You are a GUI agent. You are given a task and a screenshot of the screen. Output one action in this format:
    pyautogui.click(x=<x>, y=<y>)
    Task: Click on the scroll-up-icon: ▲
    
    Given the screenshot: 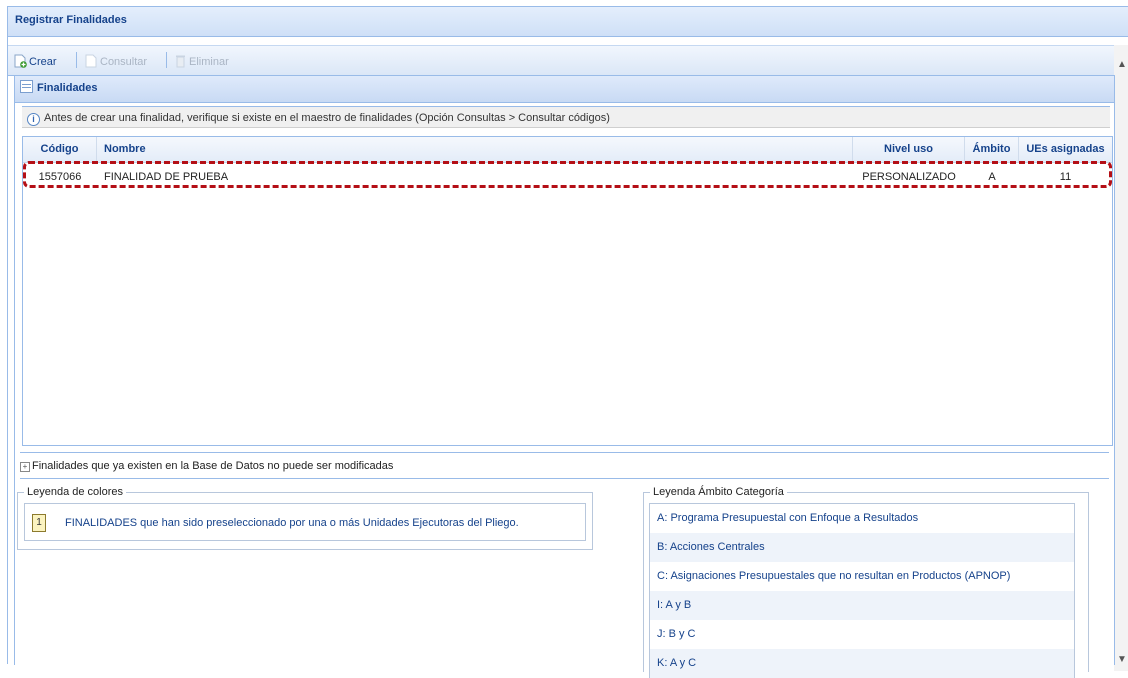 What is the action you would take?
    pyautogui.click(x=1122, y=64)
    